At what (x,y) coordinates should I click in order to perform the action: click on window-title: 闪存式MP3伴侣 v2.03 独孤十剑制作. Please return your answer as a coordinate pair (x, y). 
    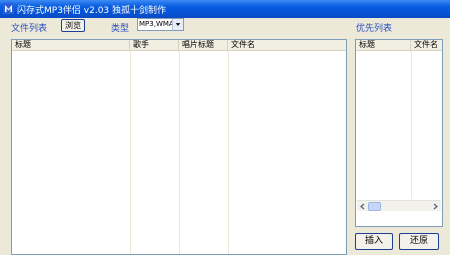
    Looking at the image, I should click on (92, 11).